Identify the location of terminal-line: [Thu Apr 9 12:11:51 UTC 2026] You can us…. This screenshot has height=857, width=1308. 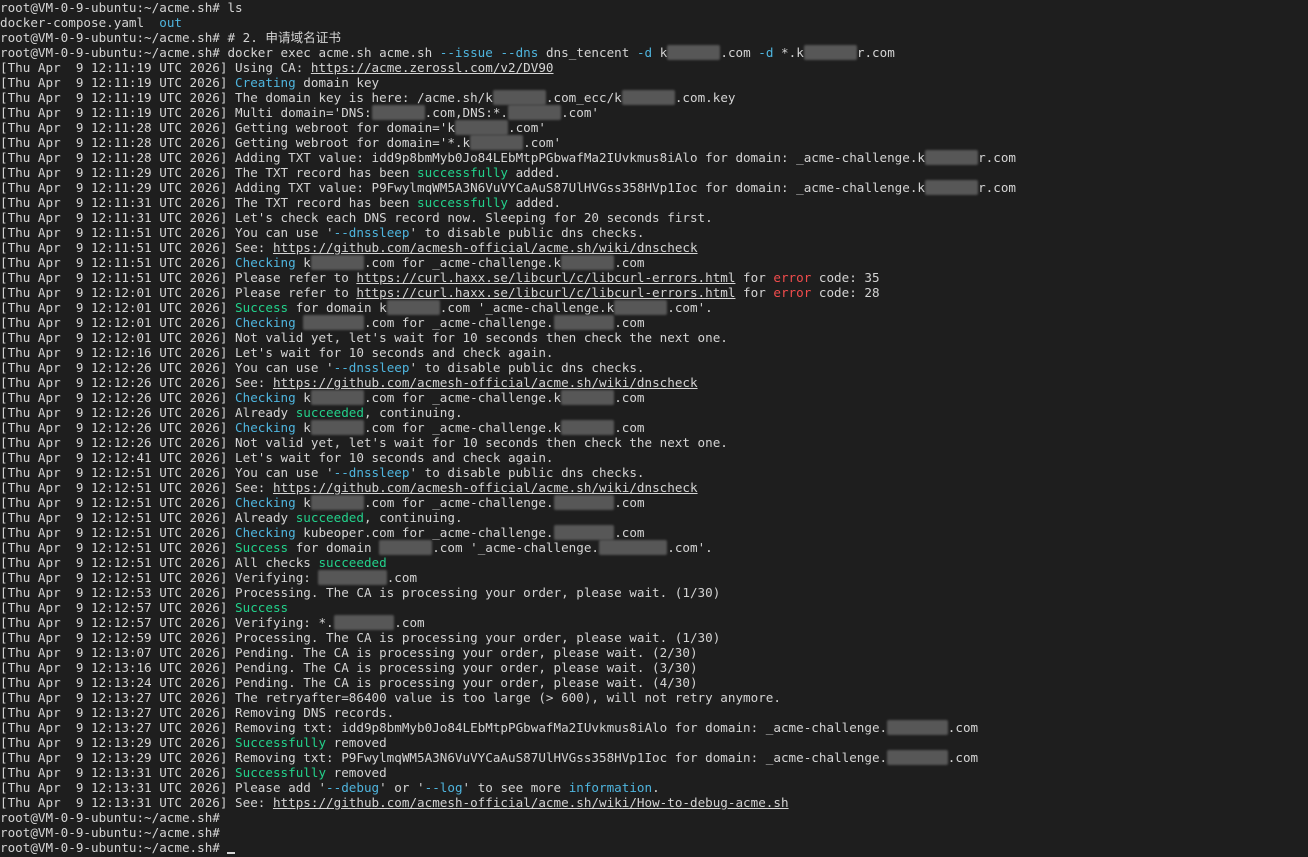
(654, 232).